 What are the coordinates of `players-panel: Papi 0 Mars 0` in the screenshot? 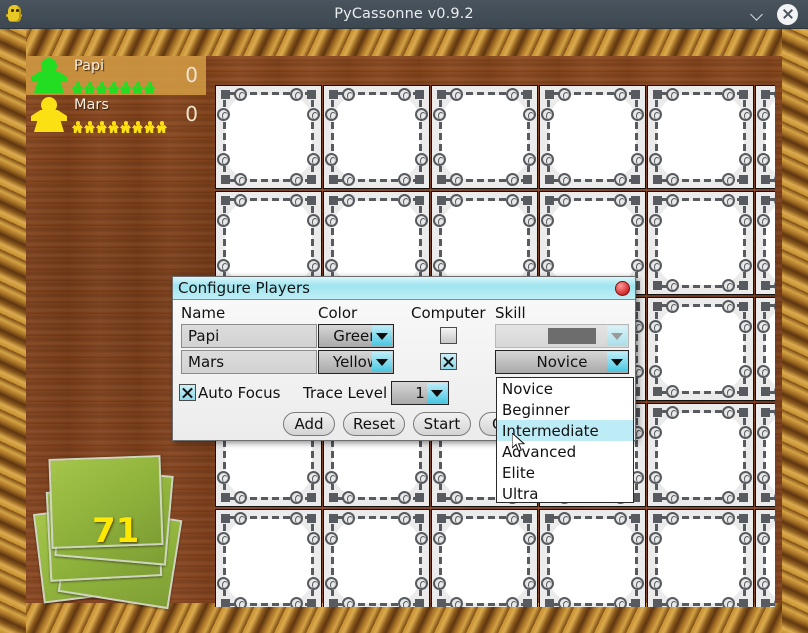 It's located at (116, 95).